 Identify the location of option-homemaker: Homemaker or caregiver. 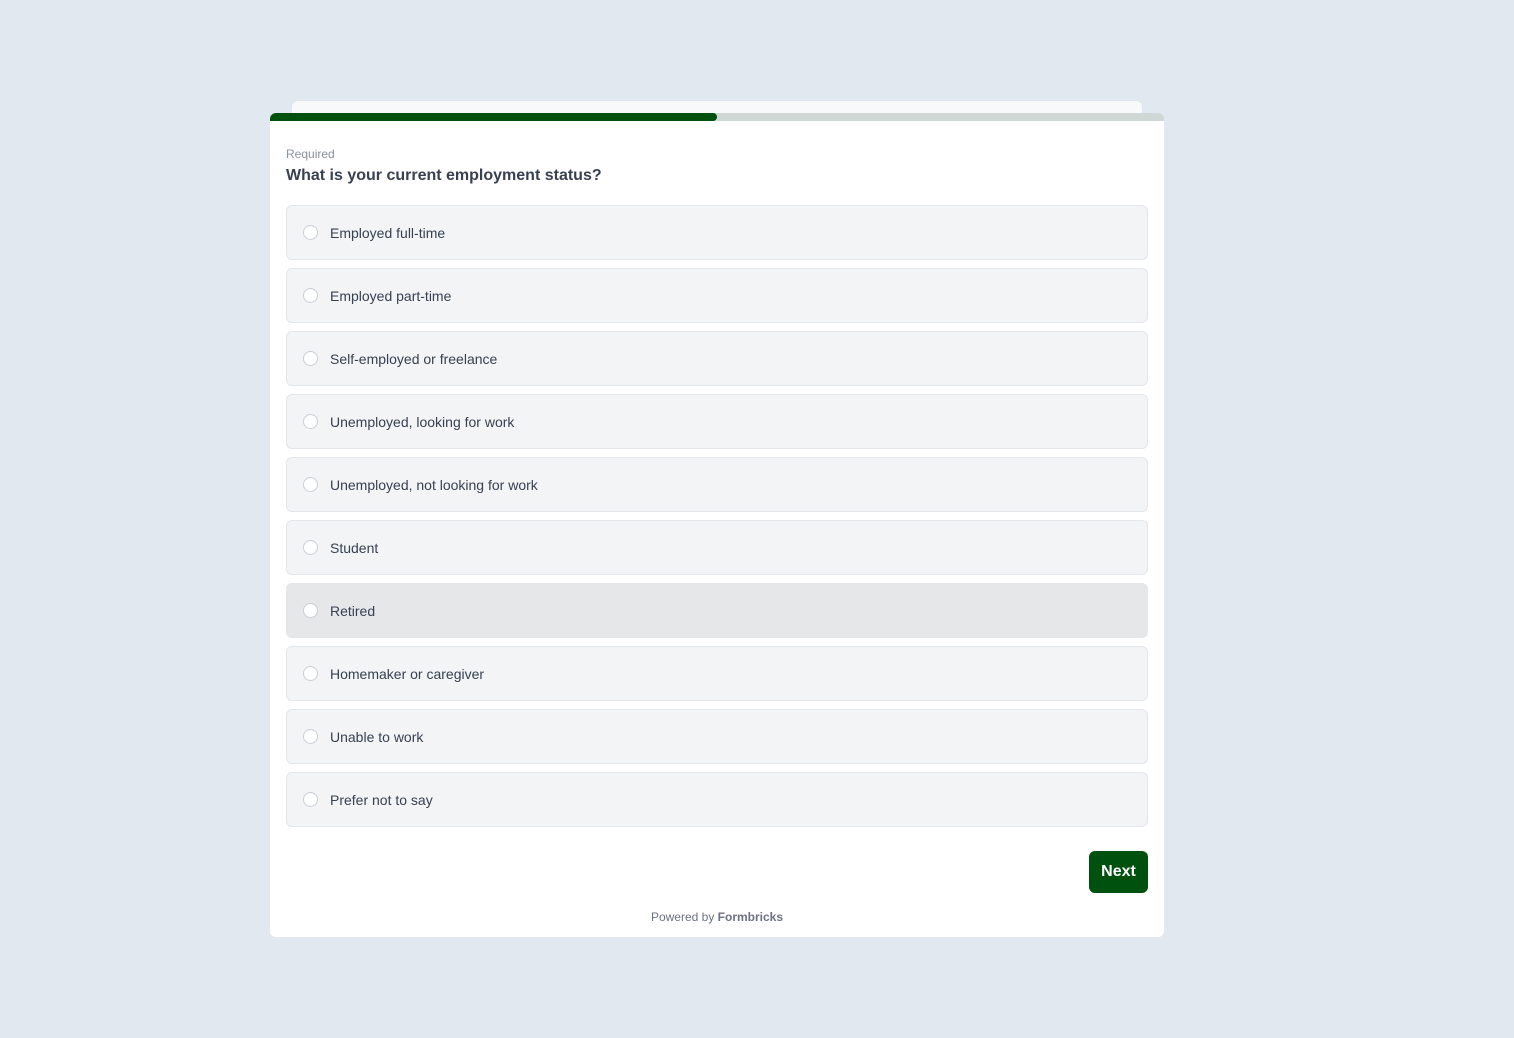
(717, 673).